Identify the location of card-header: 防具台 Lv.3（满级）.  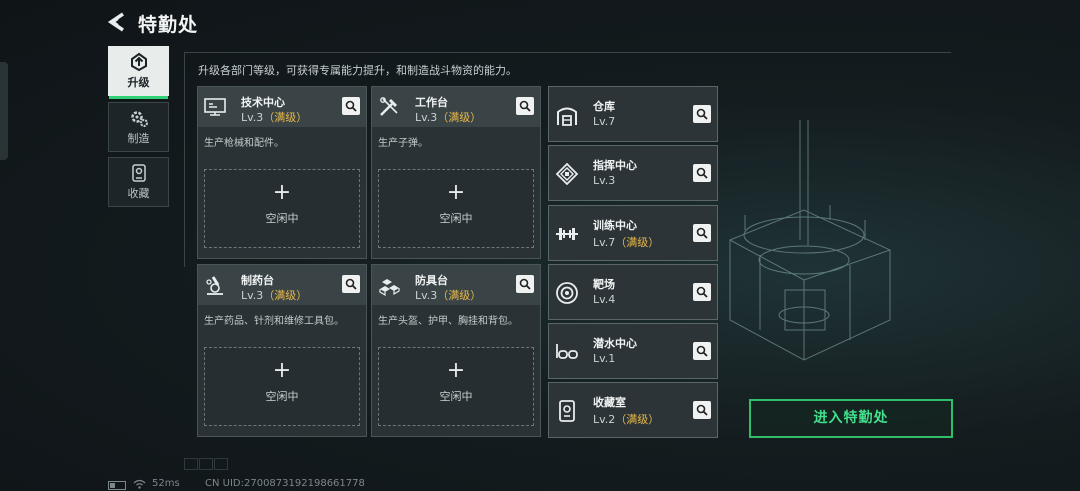
(456, 285).